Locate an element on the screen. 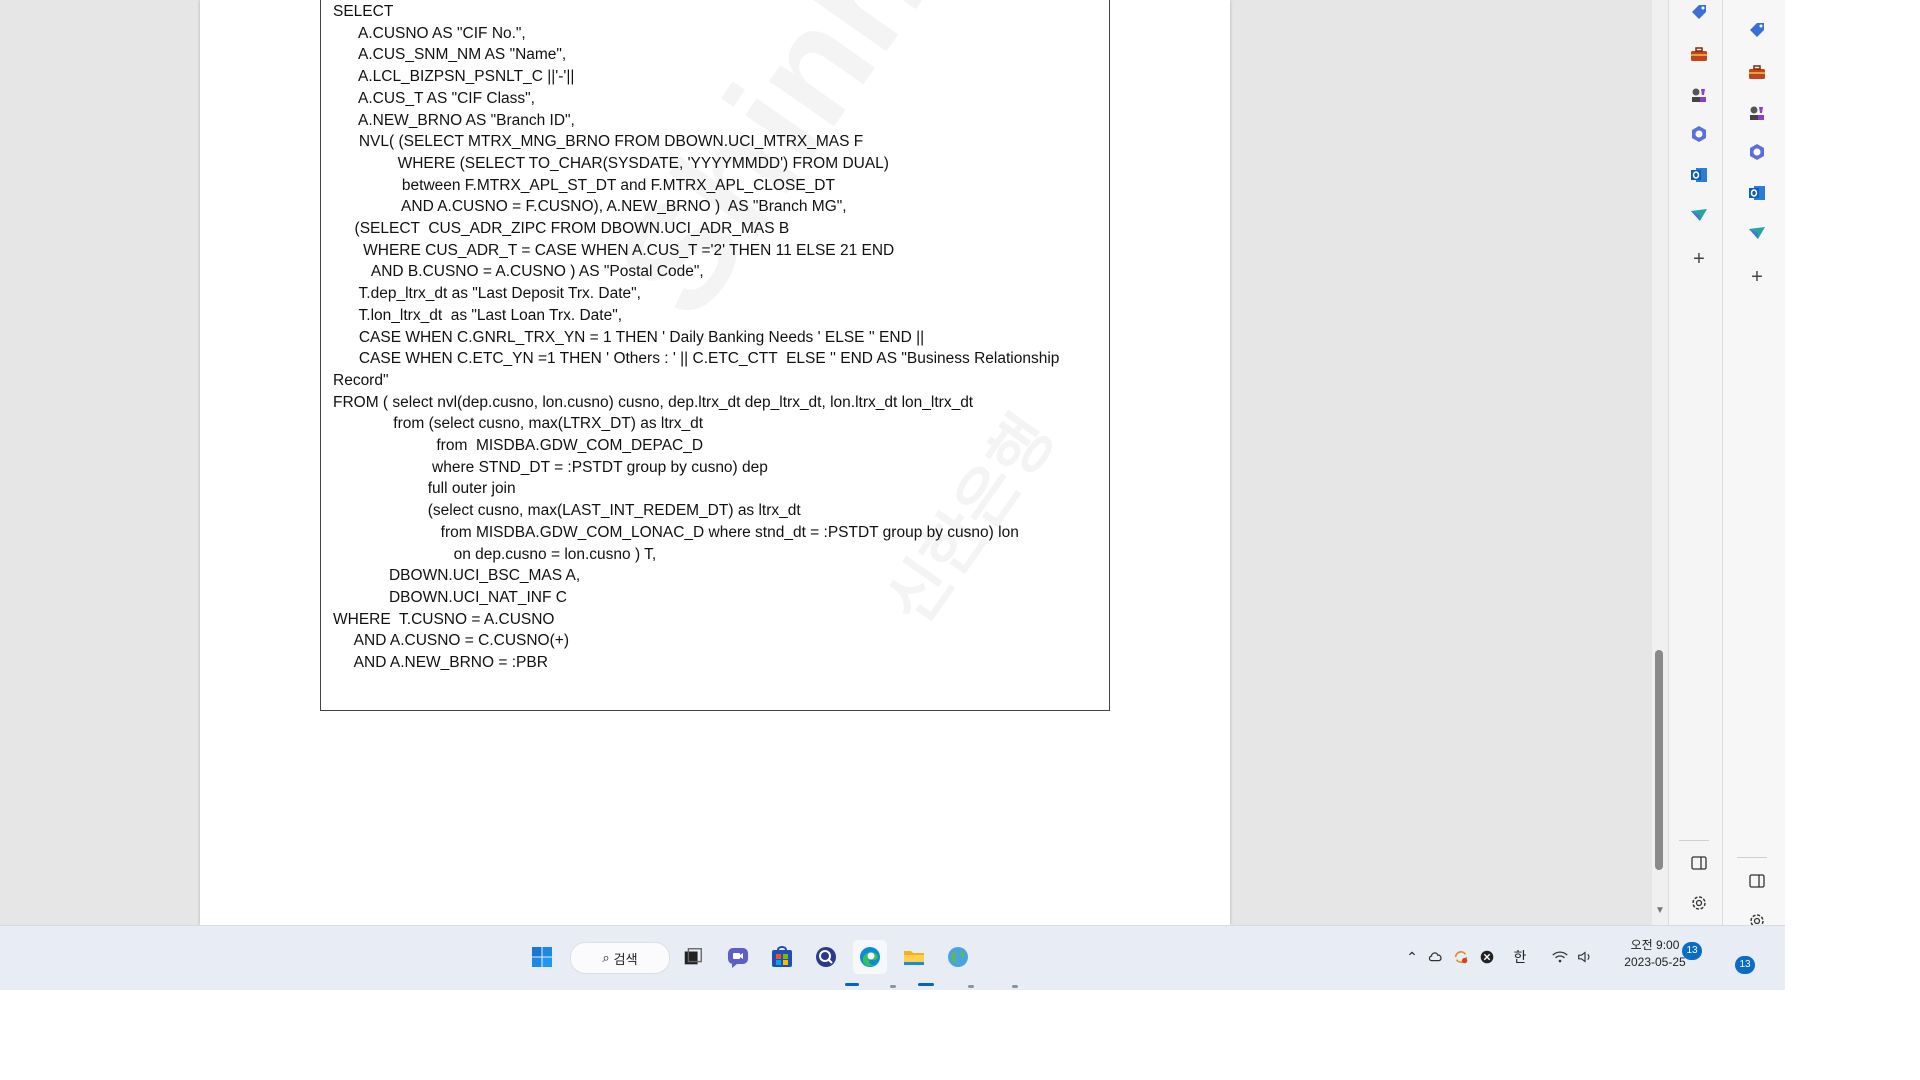  code-line: AND A.CUSNO = C.CUSNO(+) is located at coordinates (451, 641).